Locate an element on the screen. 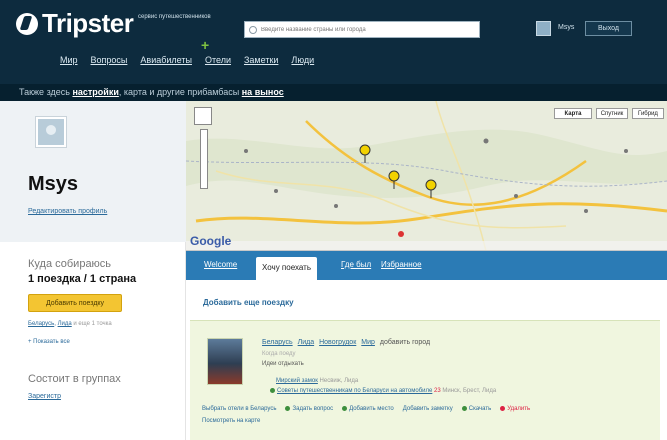 The image size is (667, 440). trip-ideas-label: Идеи отдыхать is located at coordinates (283, 364).